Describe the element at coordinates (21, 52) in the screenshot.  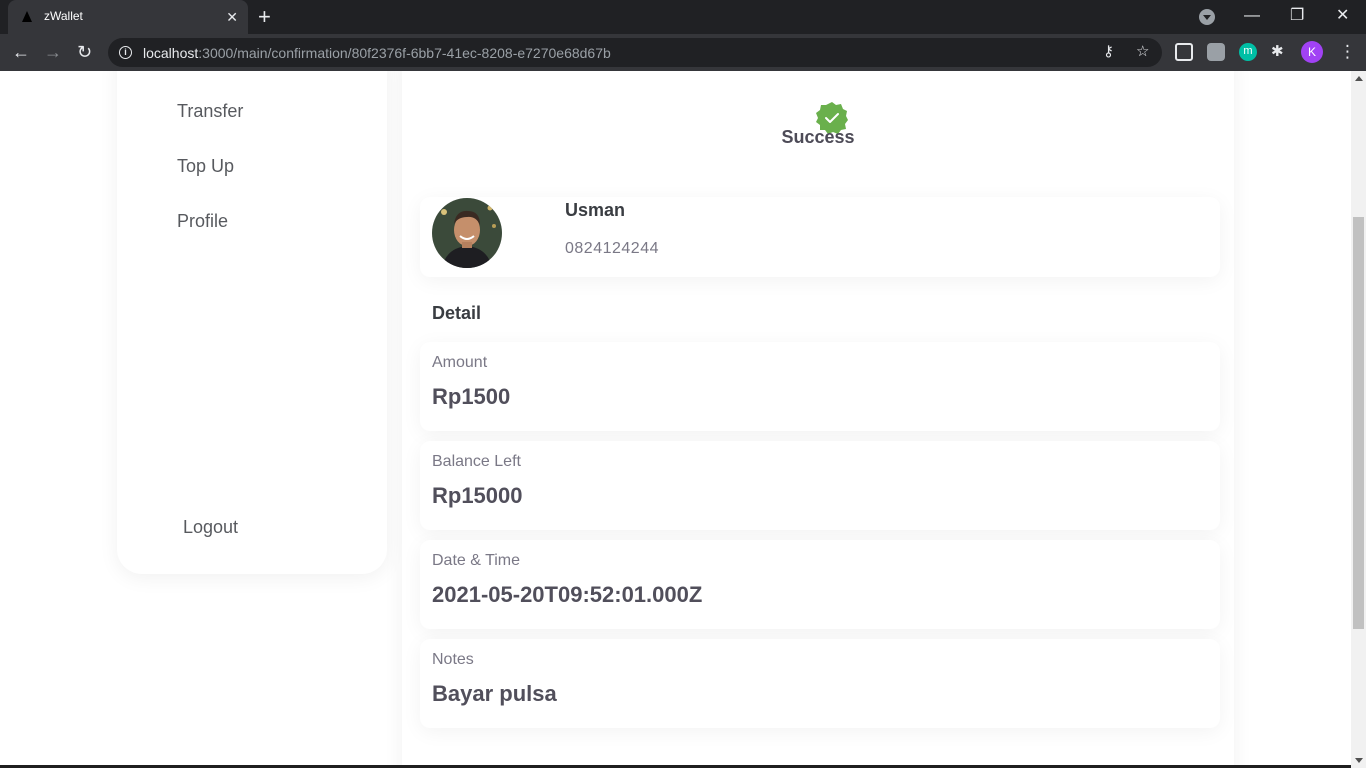
I see `back-button: ←` at that location.